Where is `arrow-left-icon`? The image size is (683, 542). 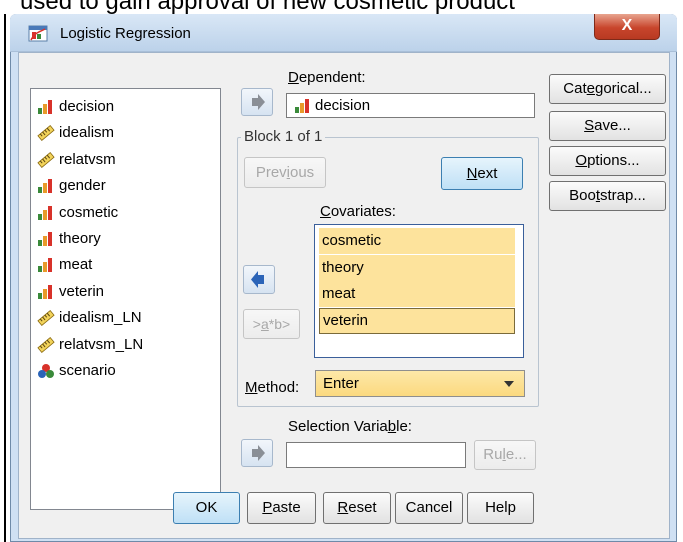 arrow-left-icon is located at coordinates (257, 279).